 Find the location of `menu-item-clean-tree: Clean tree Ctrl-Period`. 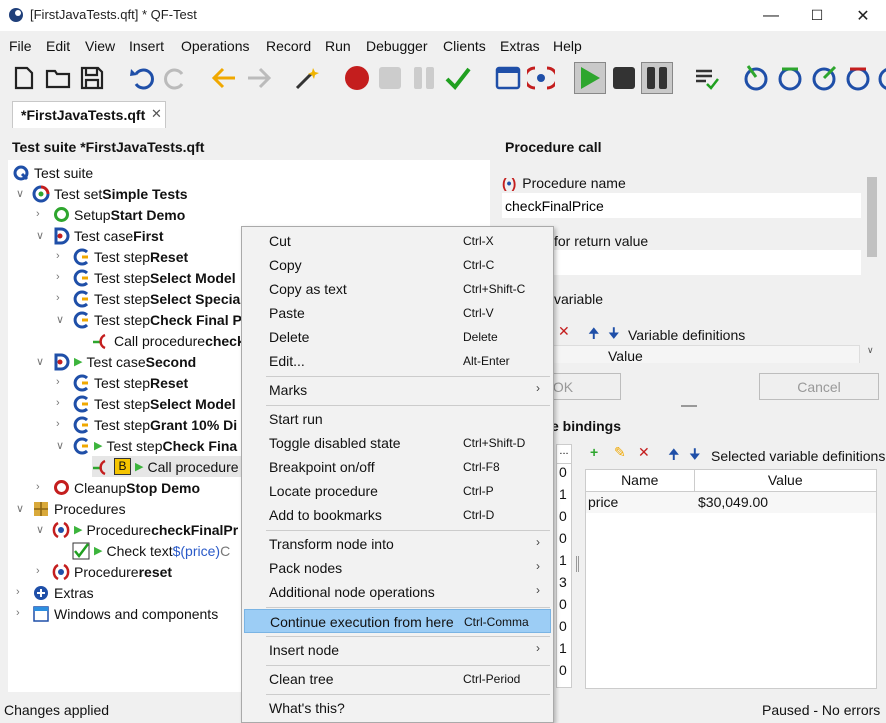

menu-item-clean-tree: Clean tree Ctrl-Period is located at coordinates (397, 679).